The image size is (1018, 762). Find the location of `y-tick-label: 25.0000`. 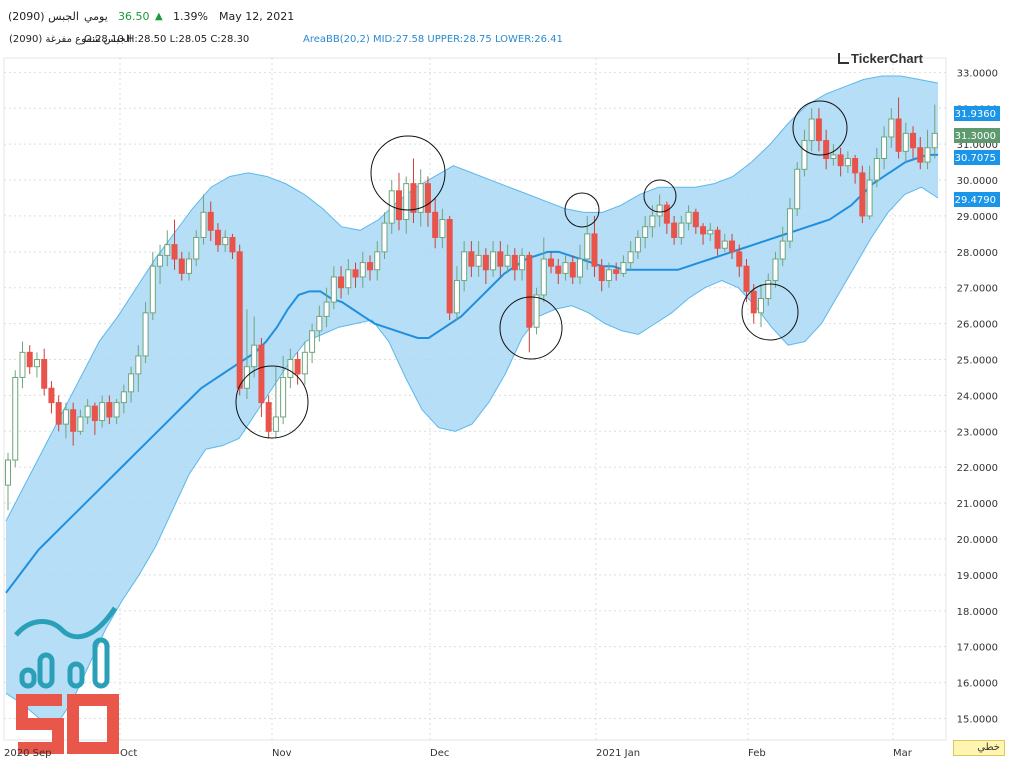

y-tick-label: 25.0000 is located at coordinates (977, 361).